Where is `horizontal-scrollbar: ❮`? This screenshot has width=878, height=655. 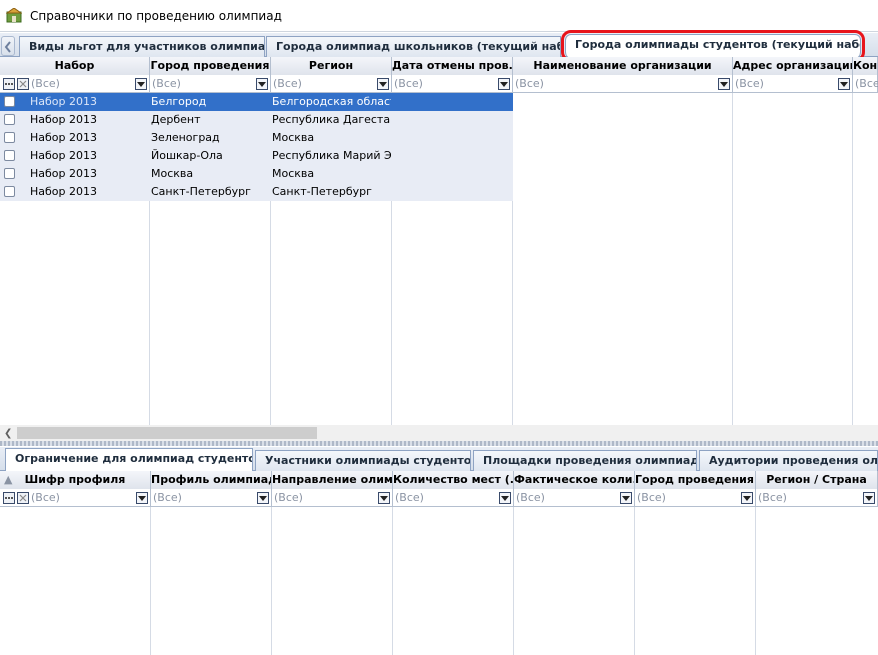 horizontal-scrollbar: ❮ is located at coordinates (439, 433).